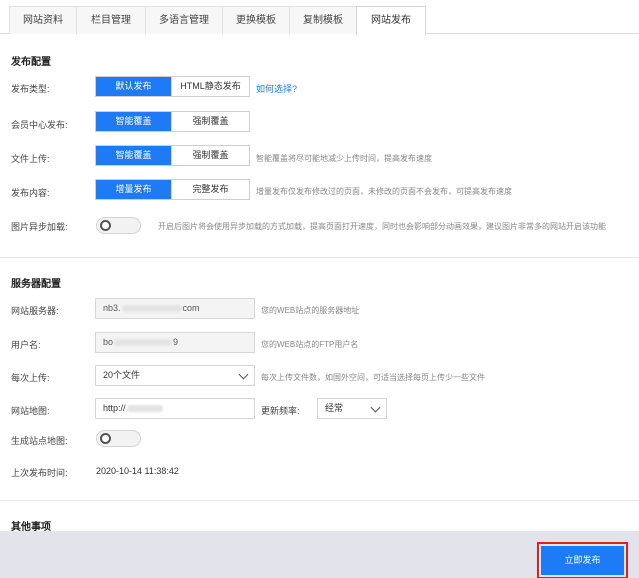 The height and width of the screenshot is (578, 639). I want to click on default-publish-button: 默认发布, so click(133, 86).